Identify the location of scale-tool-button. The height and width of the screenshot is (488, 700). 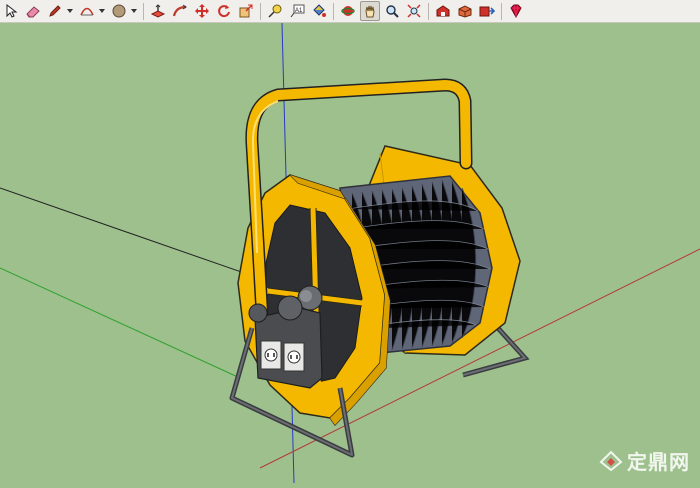
(246, 11).